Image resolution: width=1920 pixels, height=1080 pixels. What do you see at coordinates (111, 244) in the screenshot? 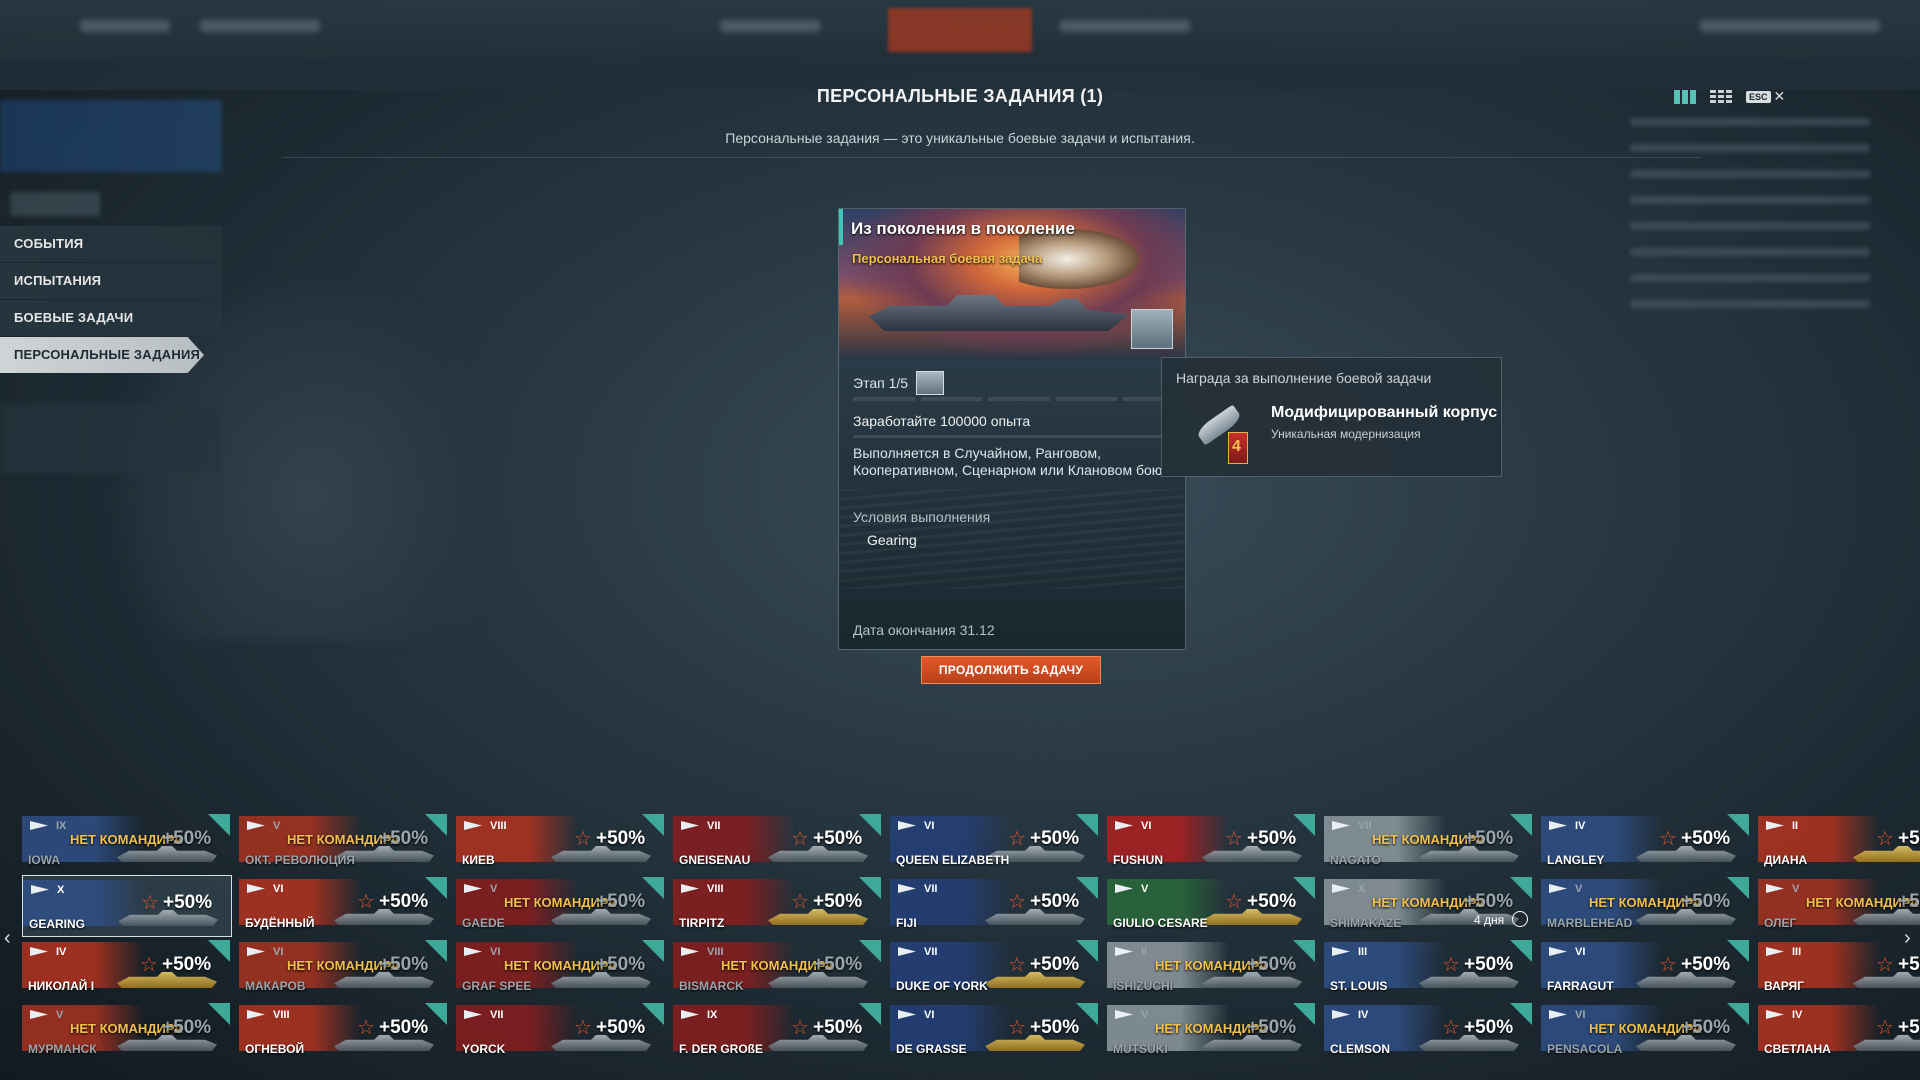
I see `menu-item-events: СОБЫТИЯ` at bounding box center [111, 244].